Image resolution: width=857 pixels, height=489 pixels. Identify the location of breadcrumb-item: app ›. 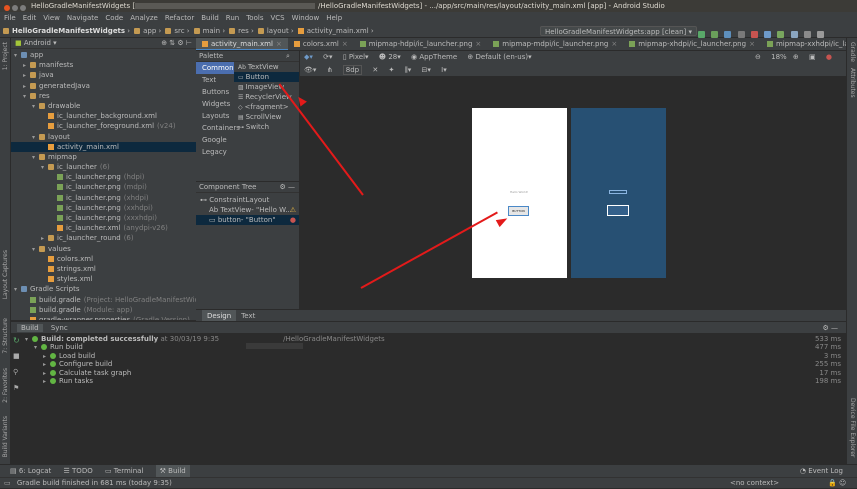
(147, 31).